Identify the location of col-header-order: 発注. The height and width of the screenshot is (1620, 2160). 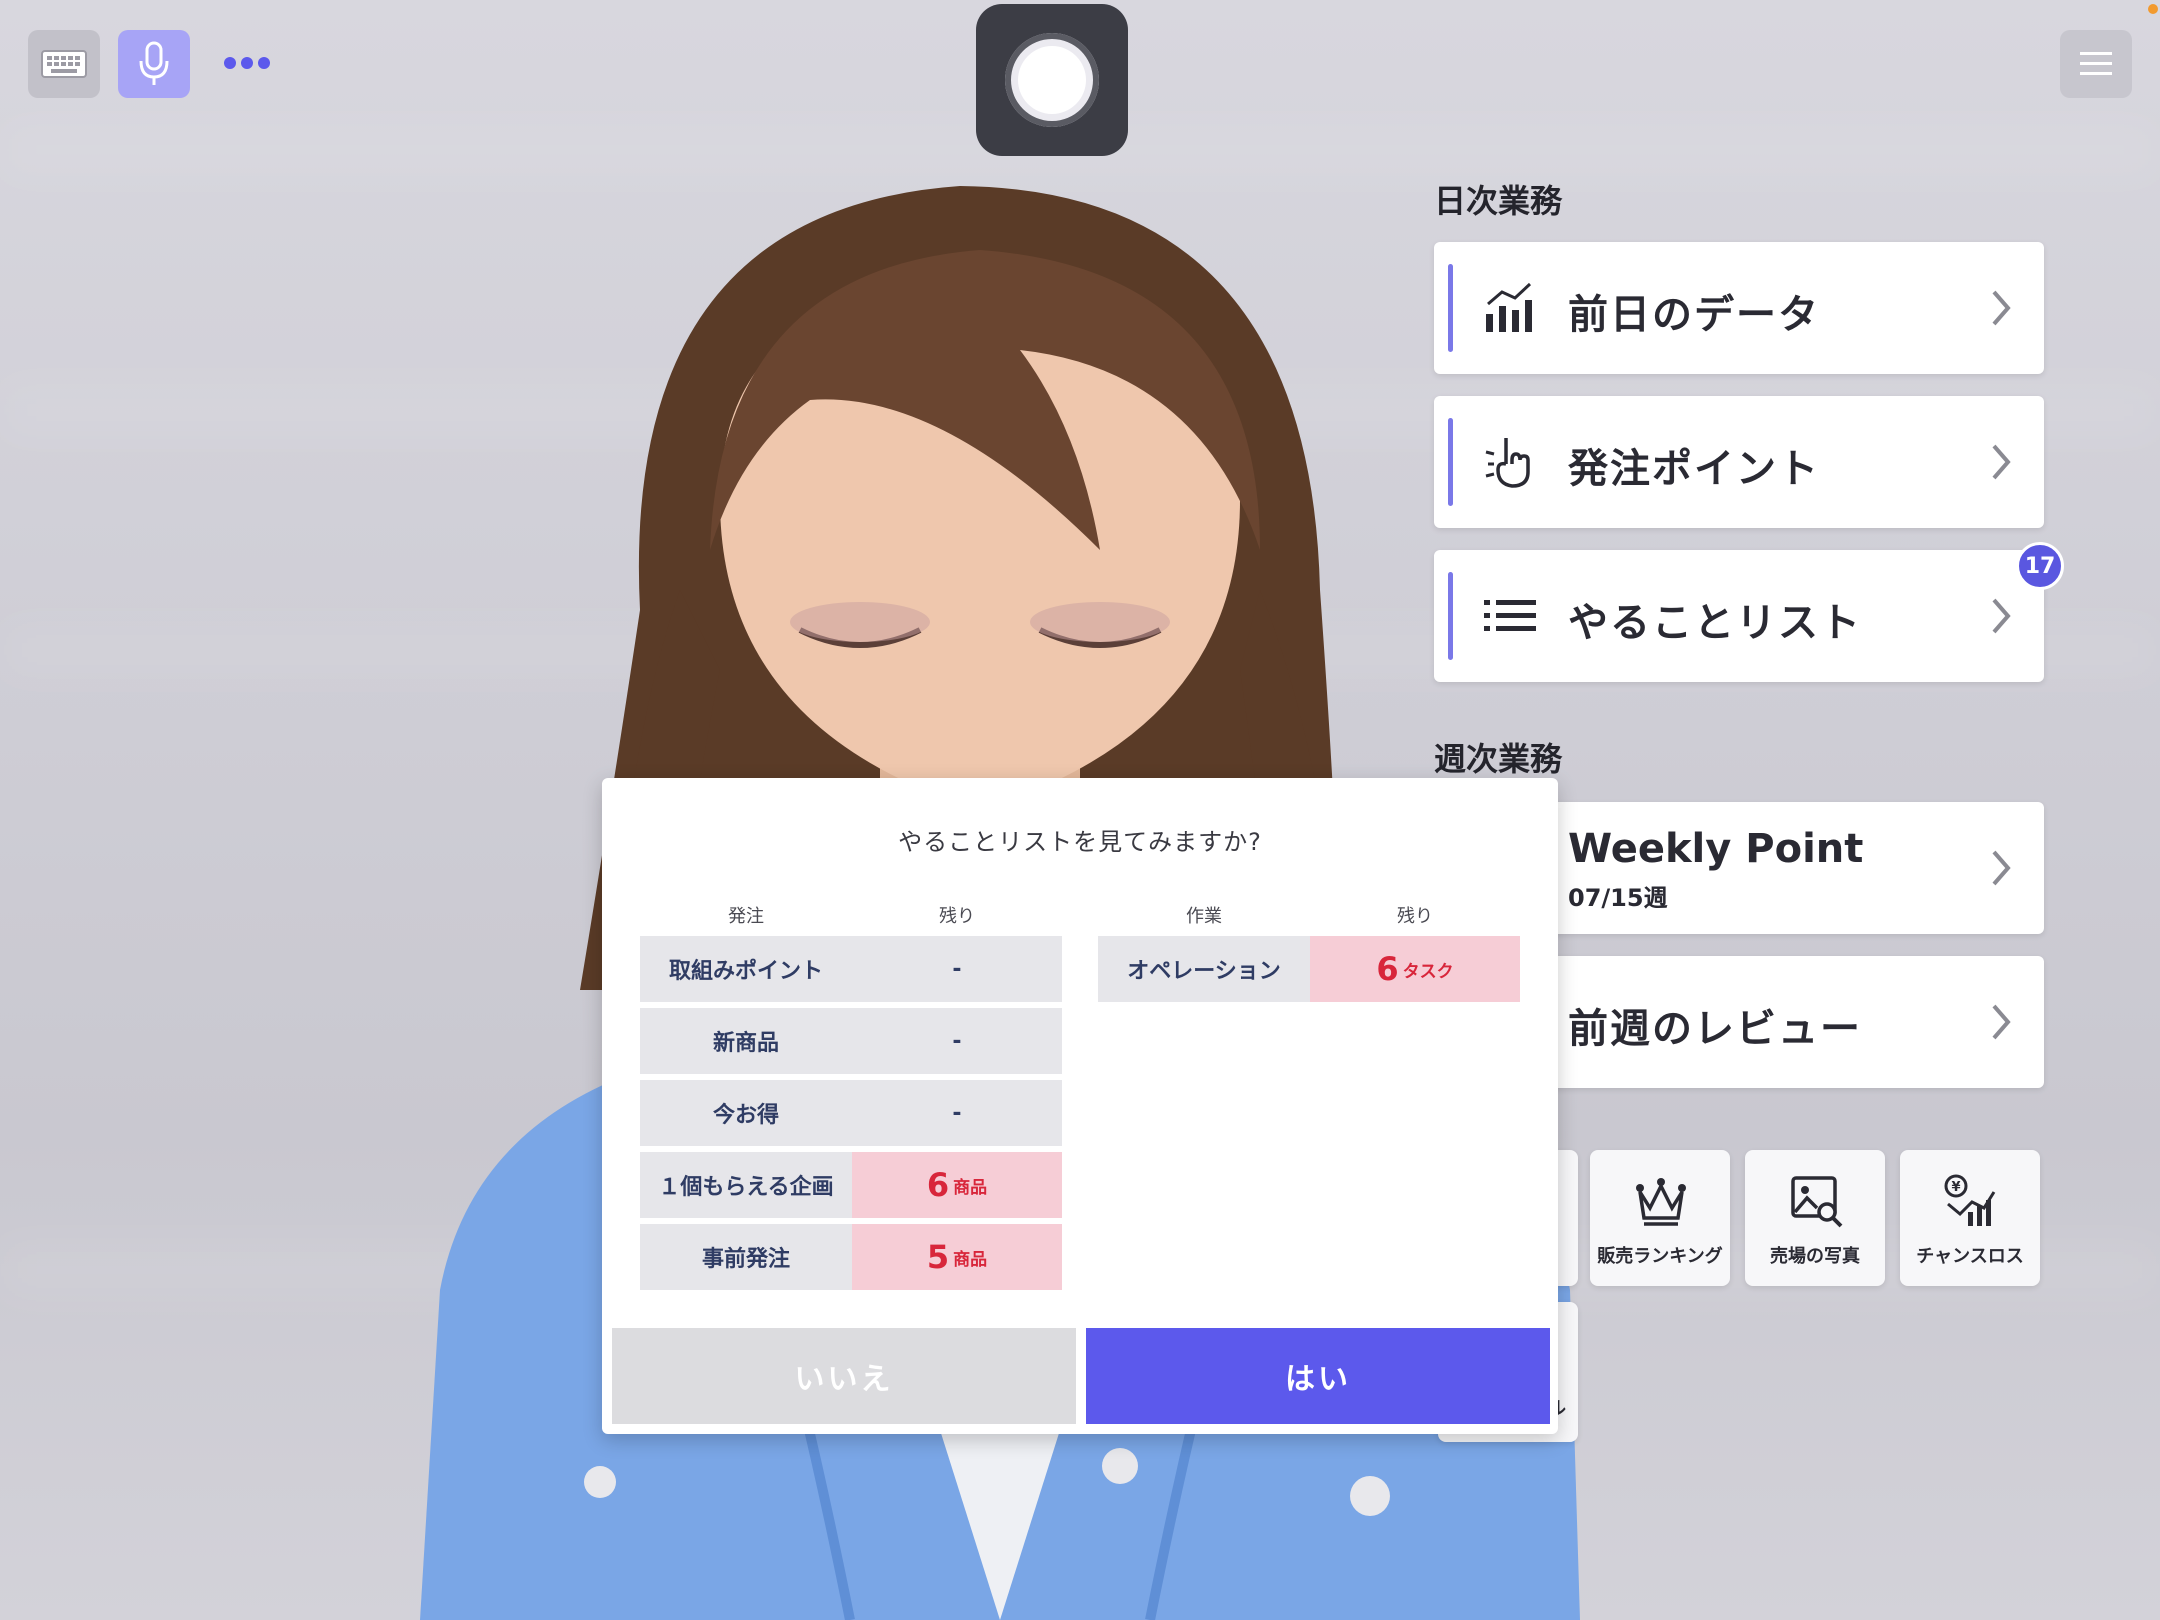
(746, 916).